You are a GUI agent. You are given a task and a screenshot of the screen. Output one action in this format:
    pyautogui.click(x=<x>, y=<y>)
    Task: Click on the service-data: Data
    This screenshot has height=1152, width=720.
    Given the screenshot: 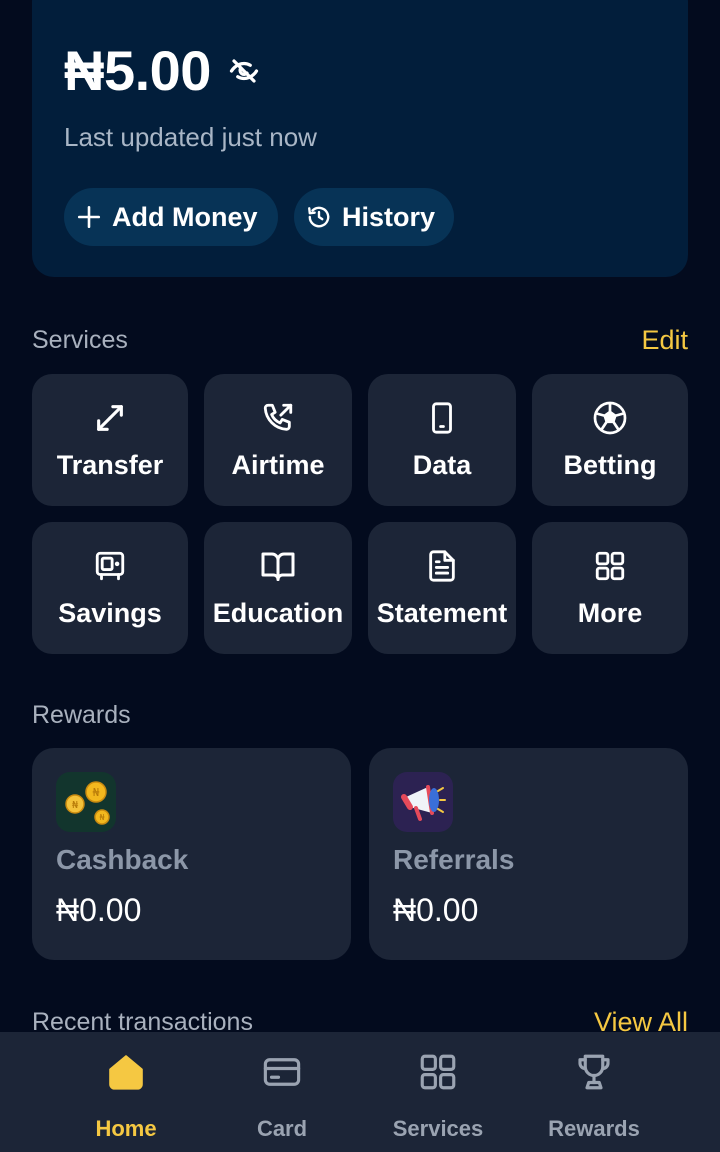 What is the action you would take?
    pyautogui.click(x=442, y=440)
    